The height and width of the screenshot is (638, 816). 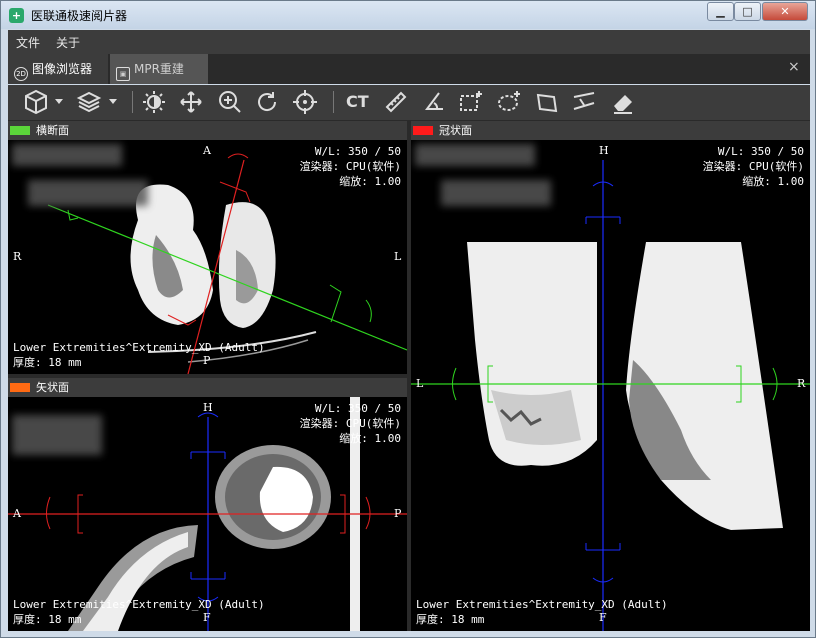 I want to click on pan-icon, so click(x=191, y=102).